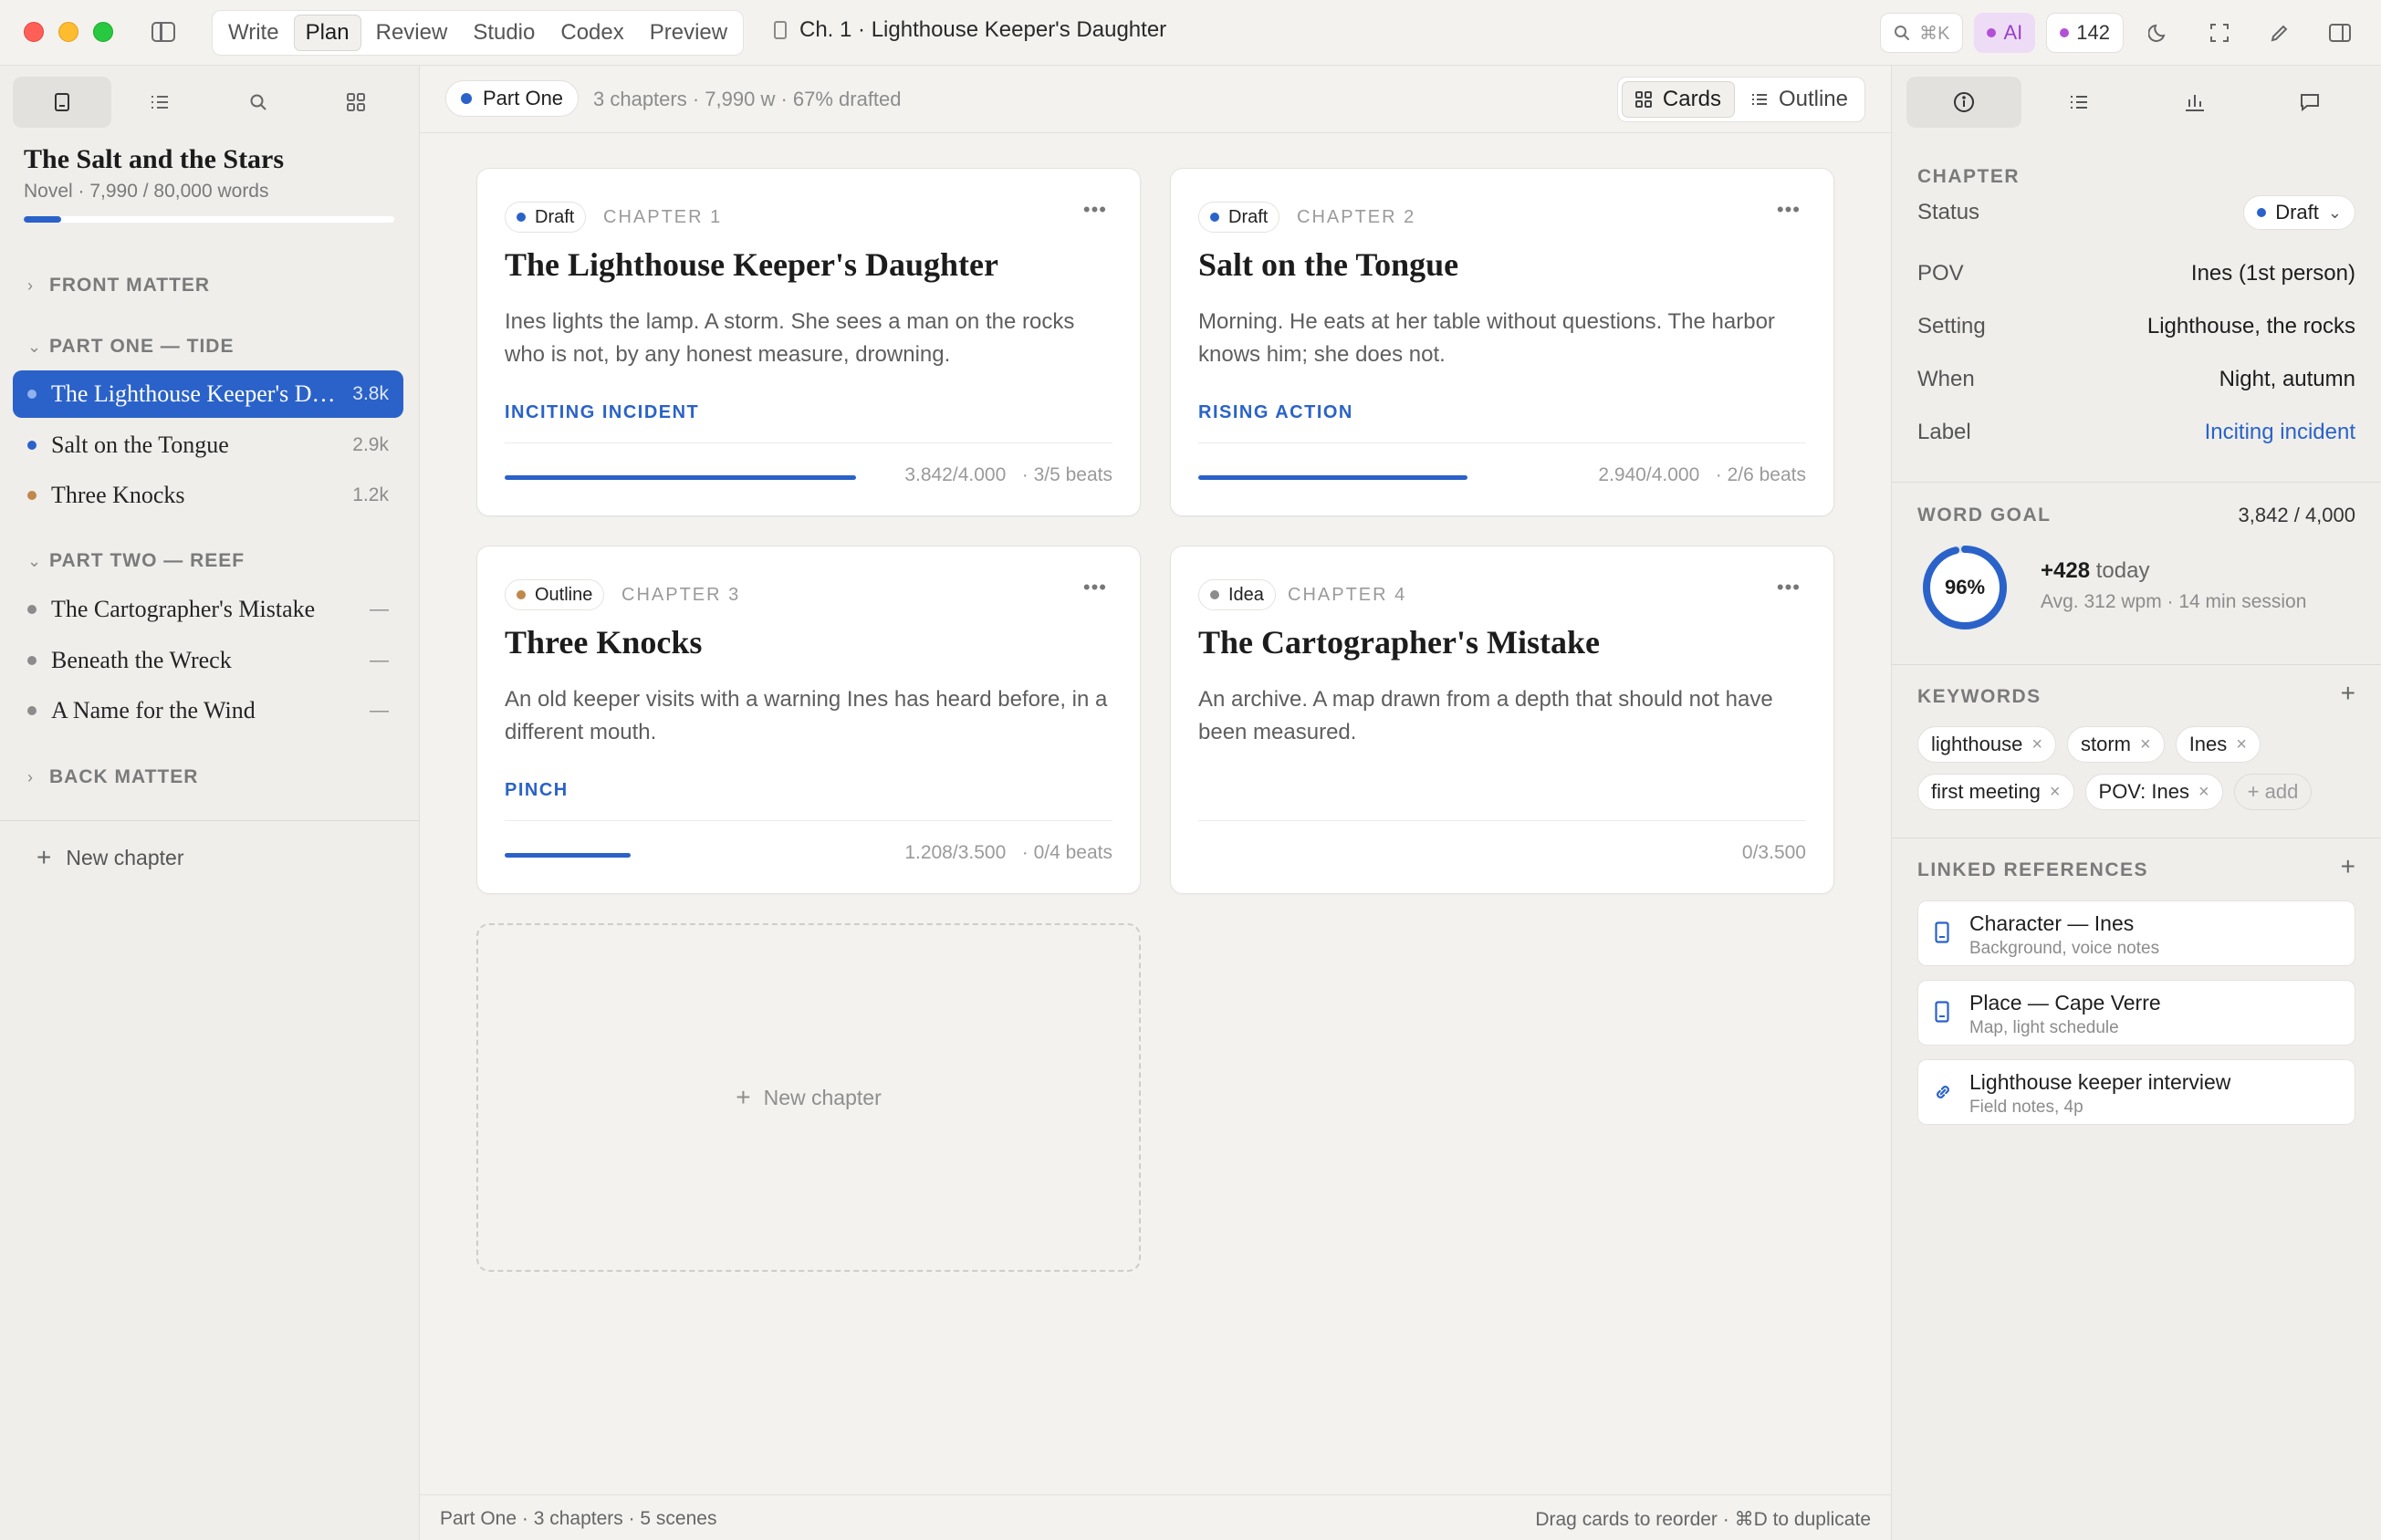  I want to click on moon-icon, so click(2159, 33).